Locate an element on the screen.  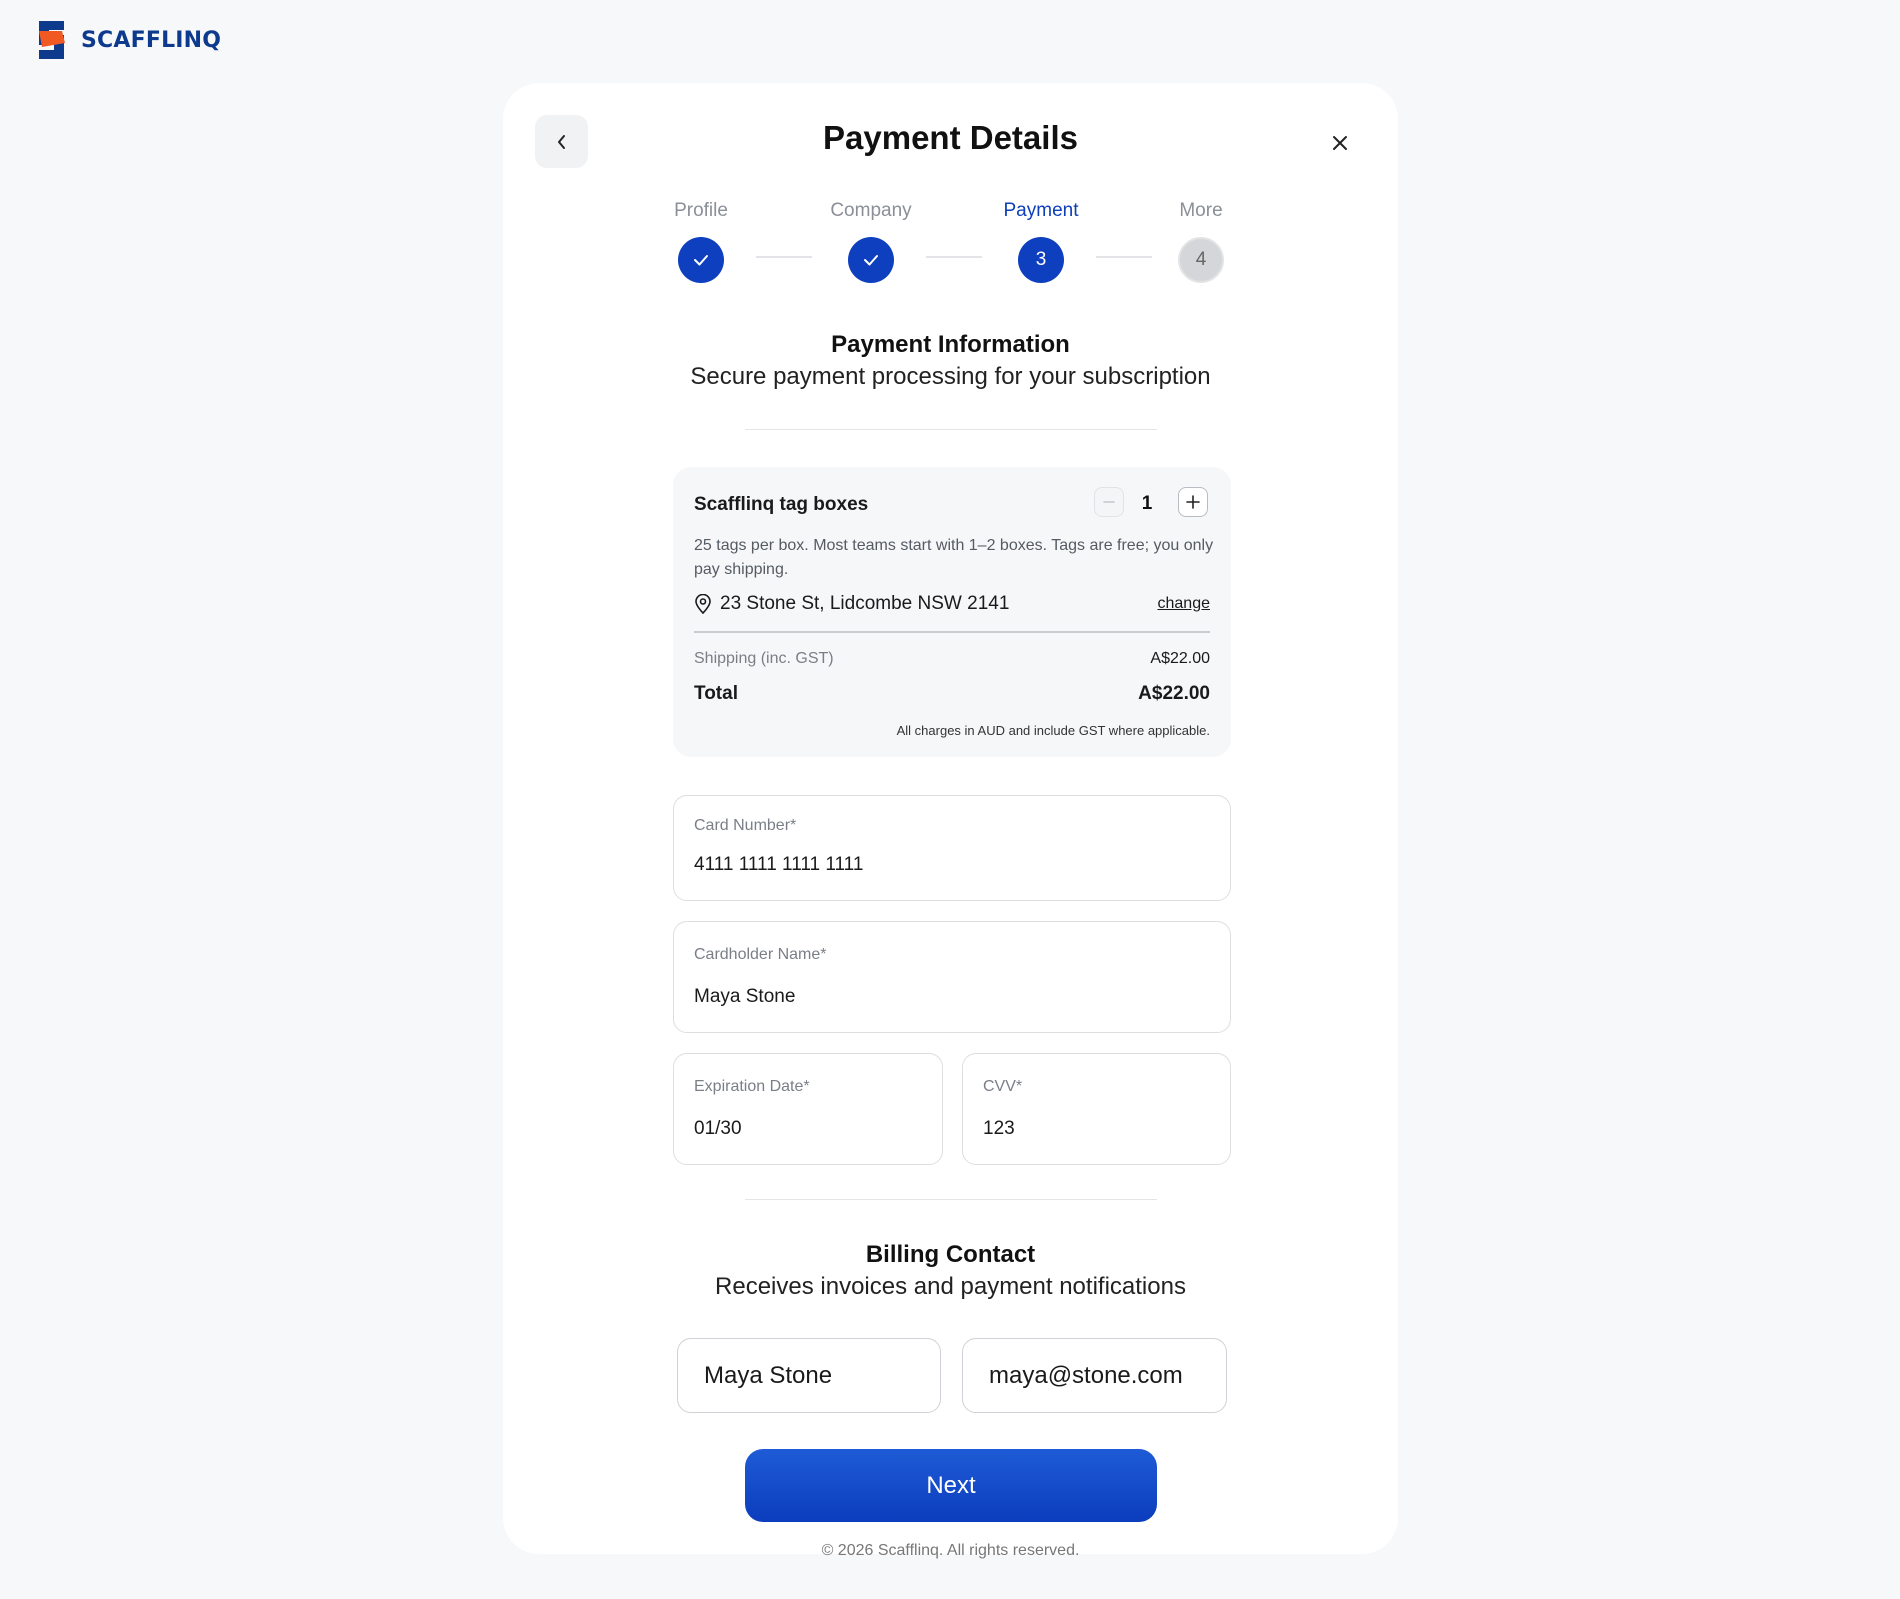
step-more: More 4 is located at coordinates (1201, 241).